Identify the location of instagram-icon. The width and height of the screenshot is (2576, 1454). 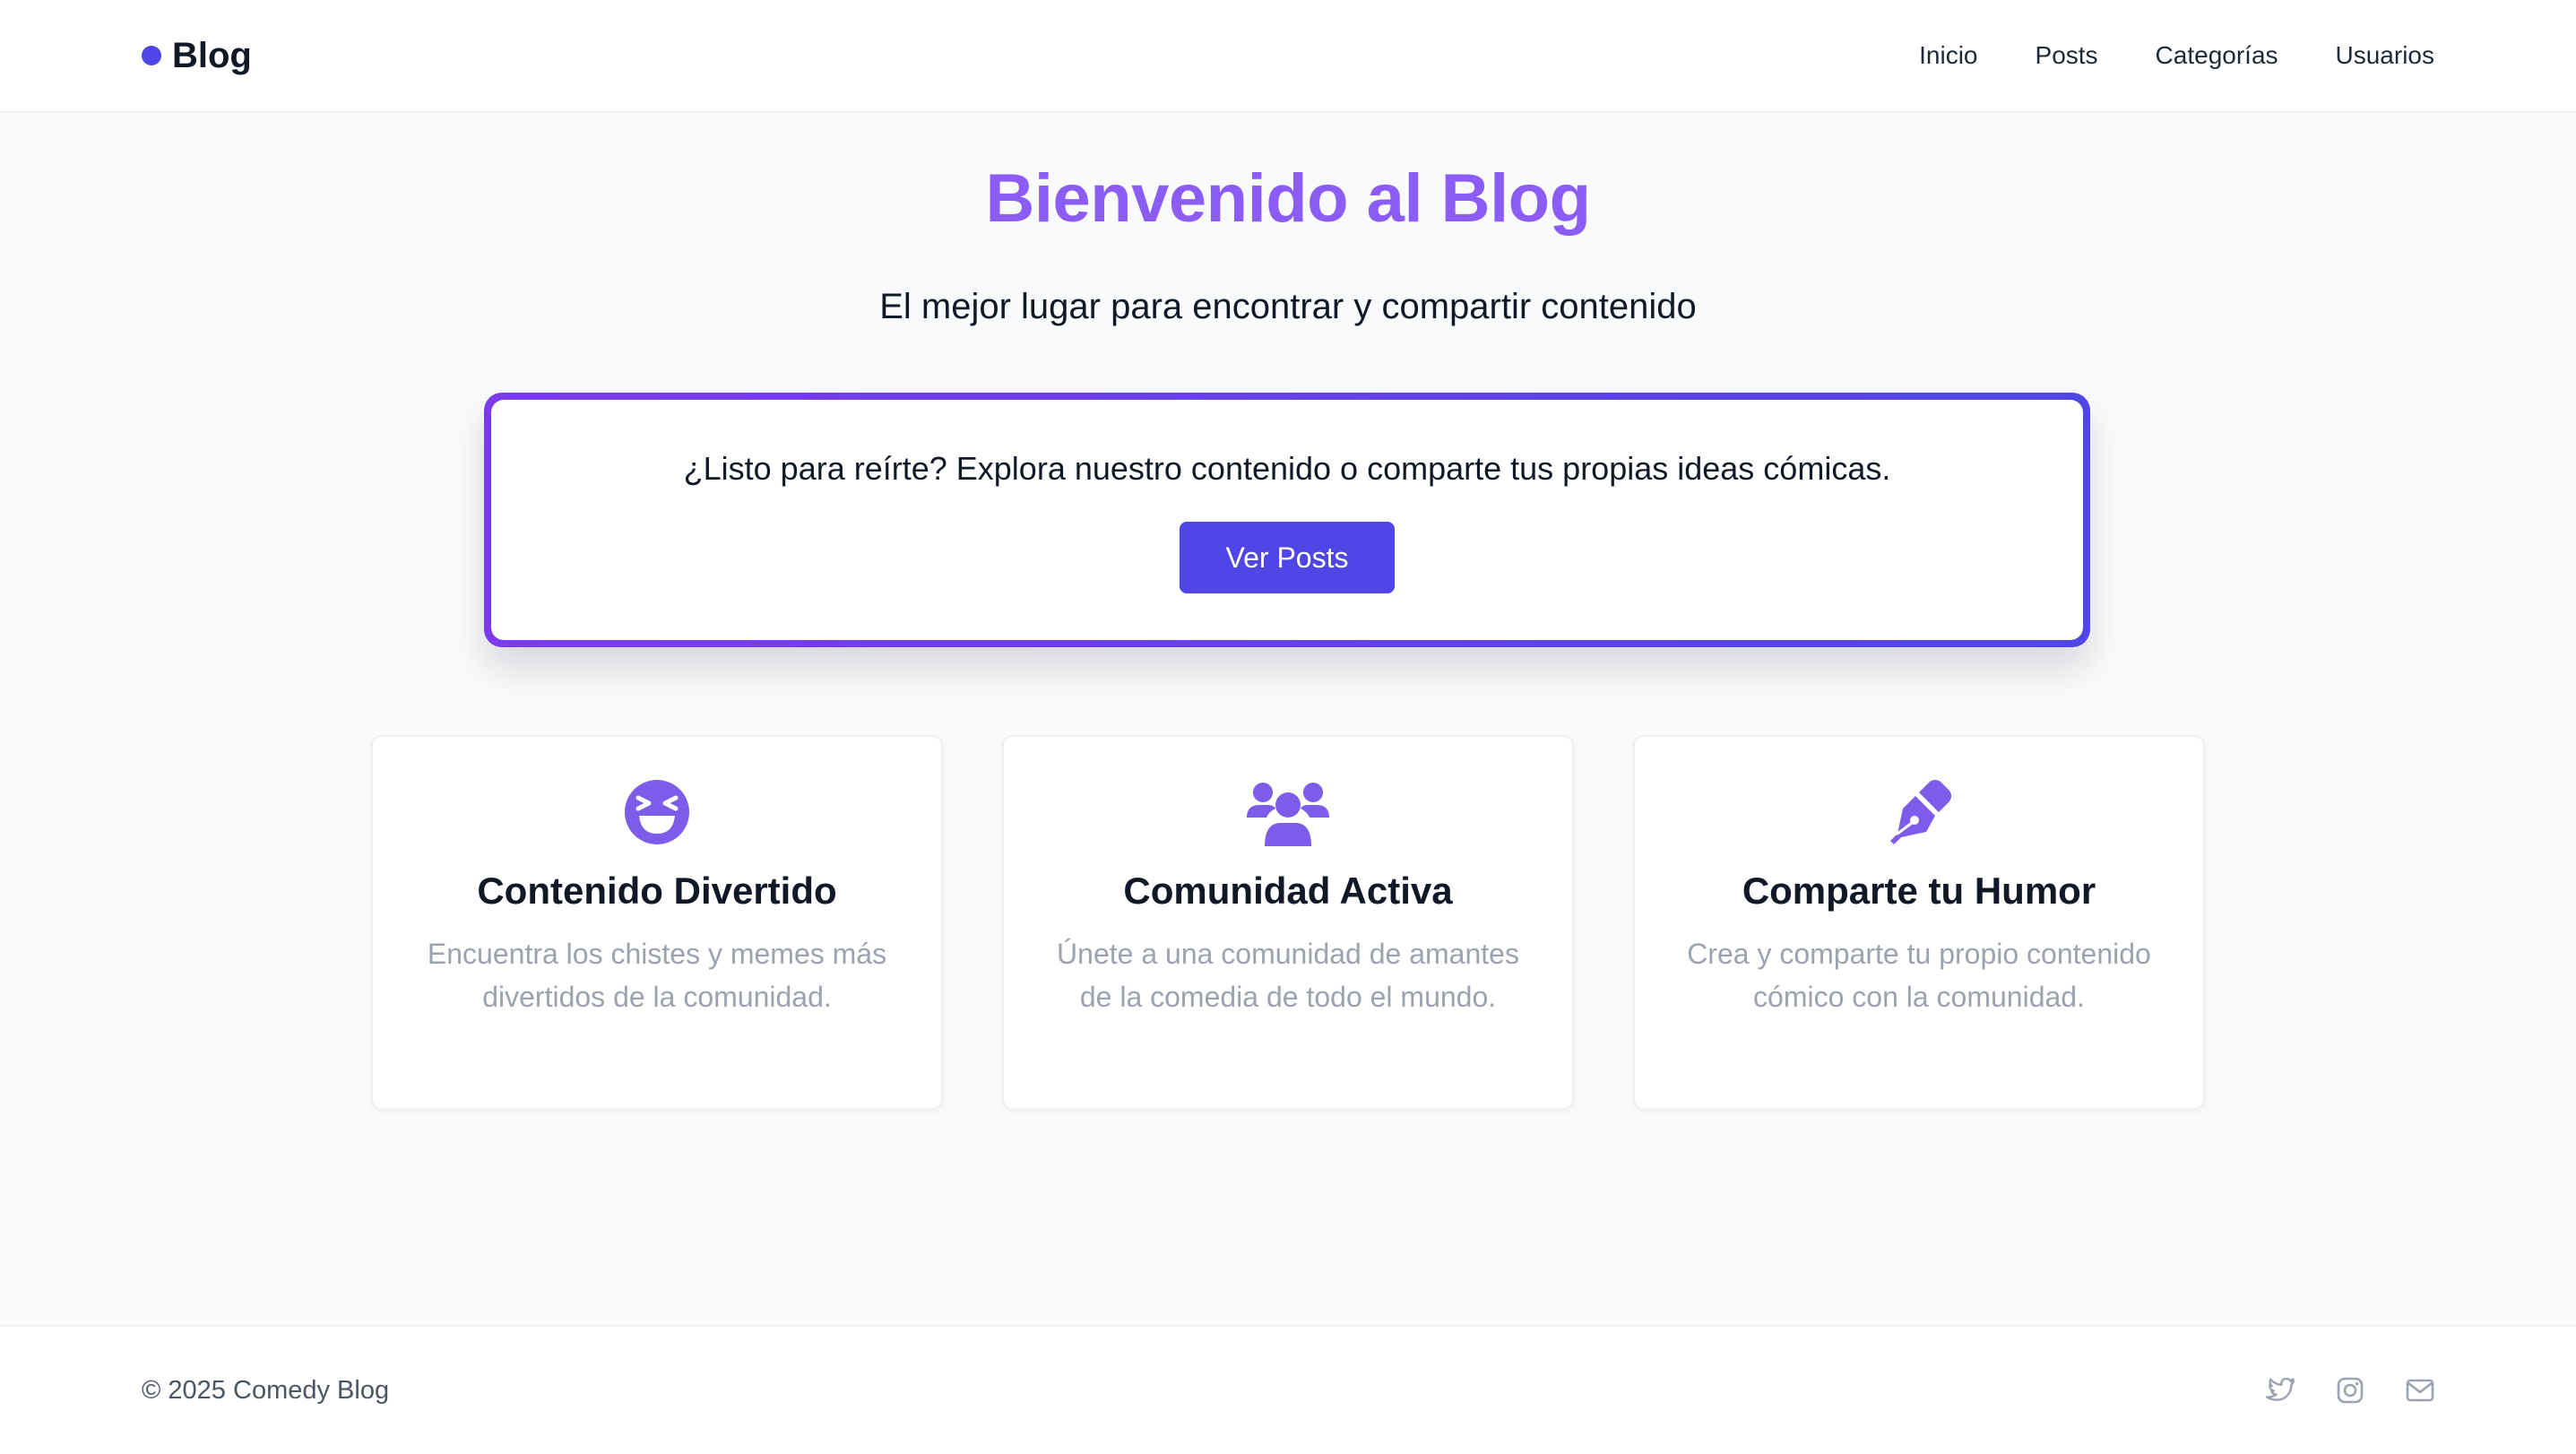
(2350, 1390).